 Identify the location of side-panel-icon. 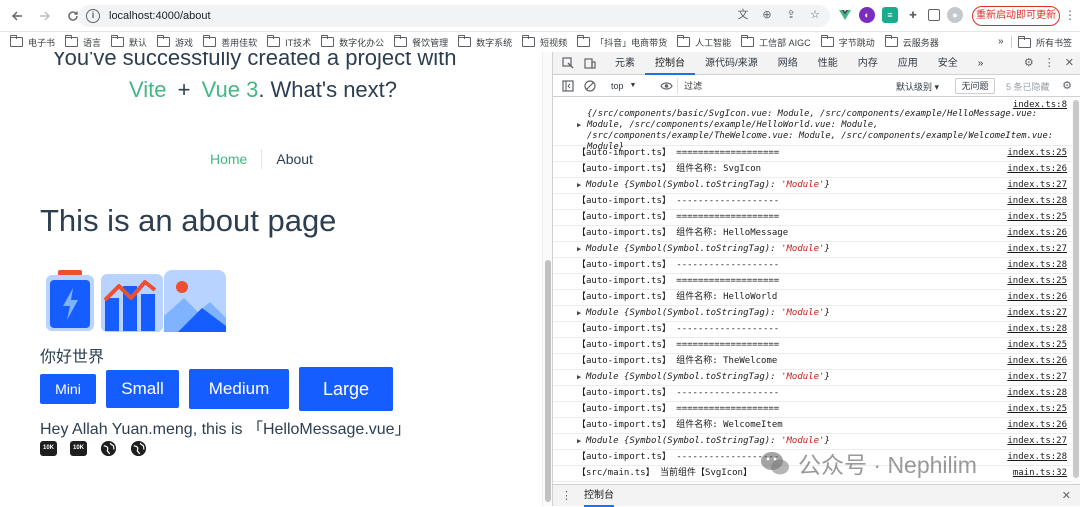
(934, 15).